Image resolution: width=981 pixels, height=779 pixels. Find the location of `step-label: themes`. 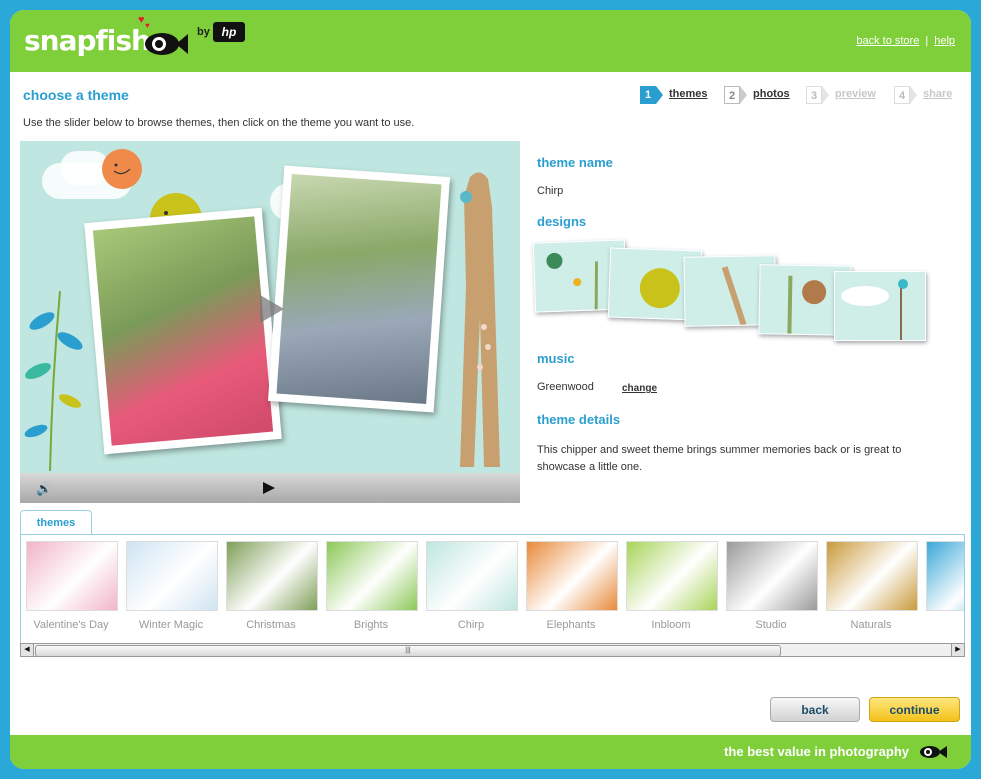

step-label: themes is located at coordinates (688, 94).